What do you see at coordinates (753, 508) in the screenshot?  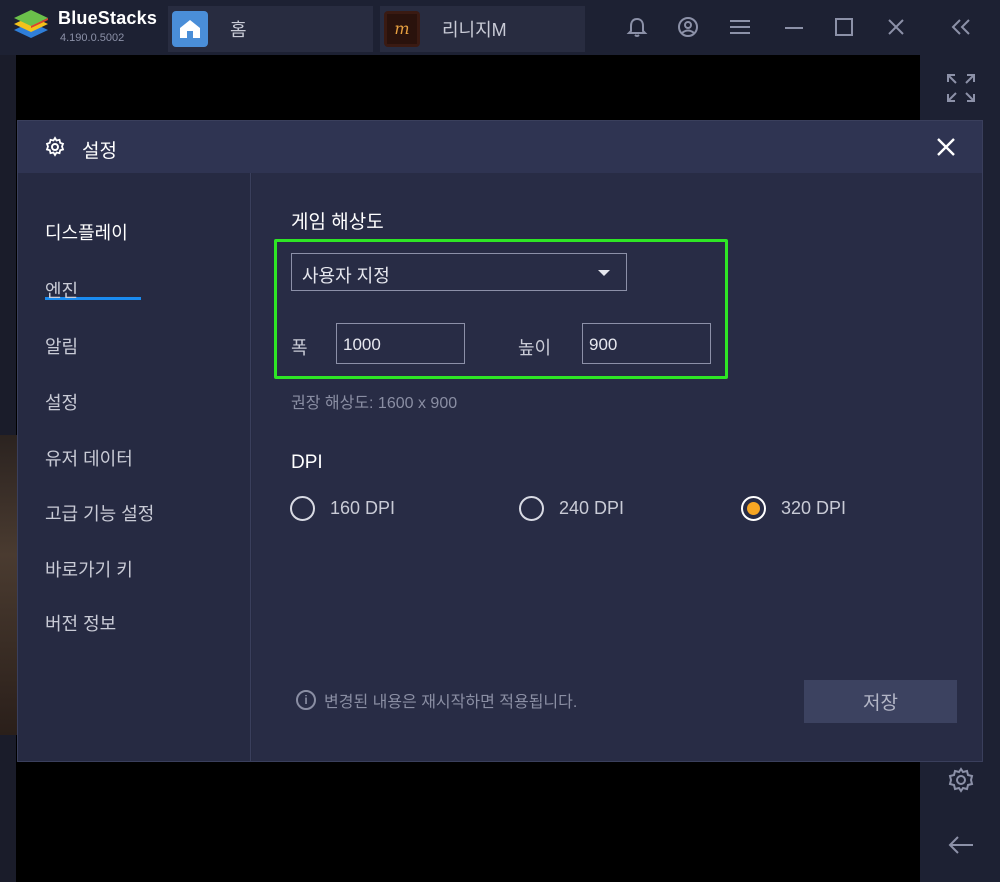 I see `radio-button-selected` at bounding box center [753, 508].